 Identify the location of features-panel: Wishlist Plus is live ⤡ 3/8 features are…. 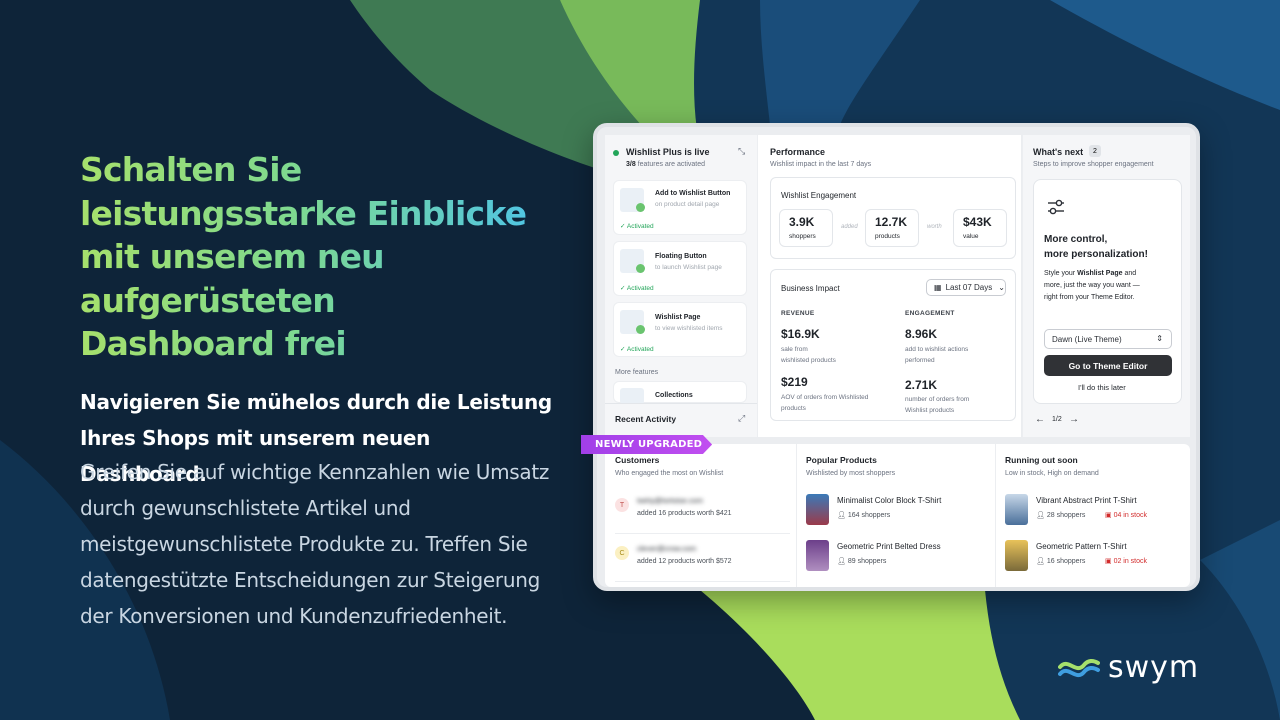
(681, 286).